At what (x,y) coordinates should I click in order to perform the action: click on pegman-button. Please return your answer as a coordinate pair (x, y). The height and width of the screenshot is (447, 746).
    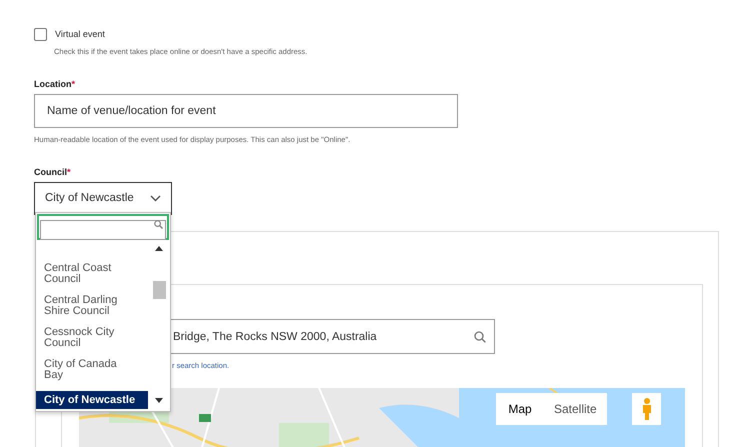
    Looking at the image, I should click on (646, 409).